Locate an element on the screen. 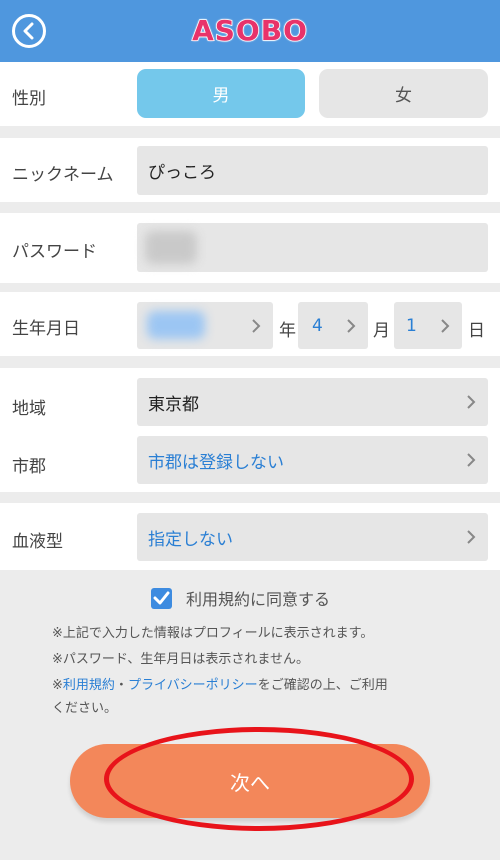 The width and height of the screenshot is (500, 860). birth-month-value: 4 is located at coordinates (317, 326).